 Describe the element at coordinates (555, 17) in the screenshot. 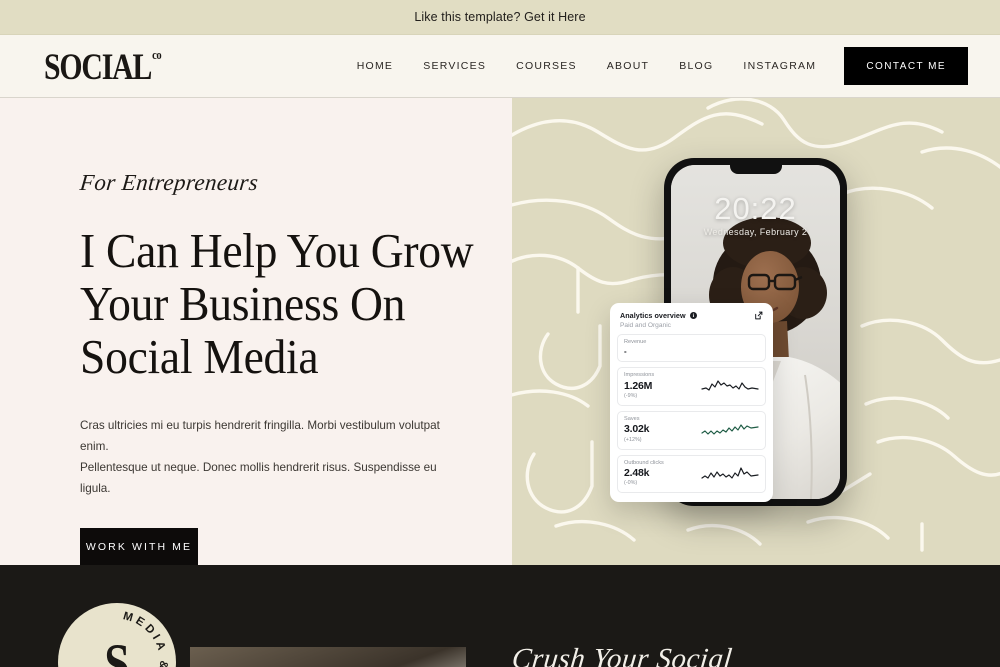

I see `announcement-link: Get it Here` at that location.